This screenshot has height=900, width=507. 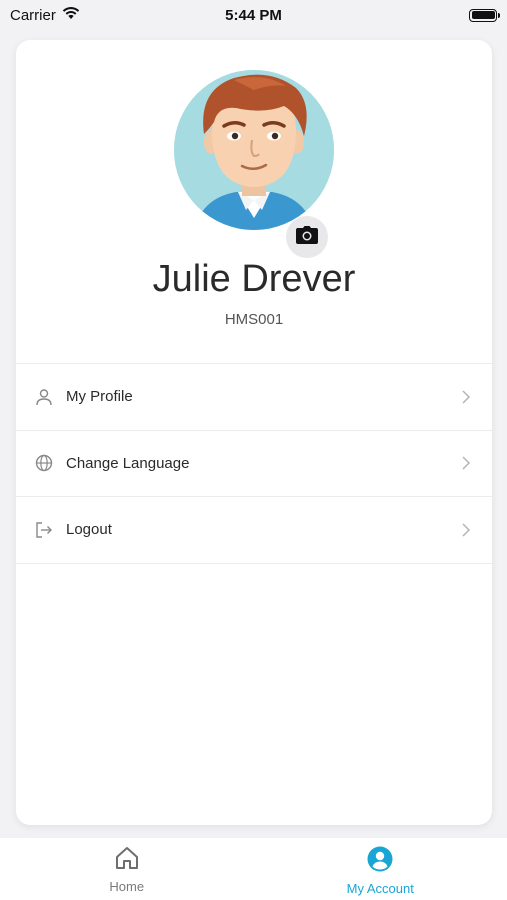 I want to click on carrier-label: Carrier, so click(x=33, y=15).